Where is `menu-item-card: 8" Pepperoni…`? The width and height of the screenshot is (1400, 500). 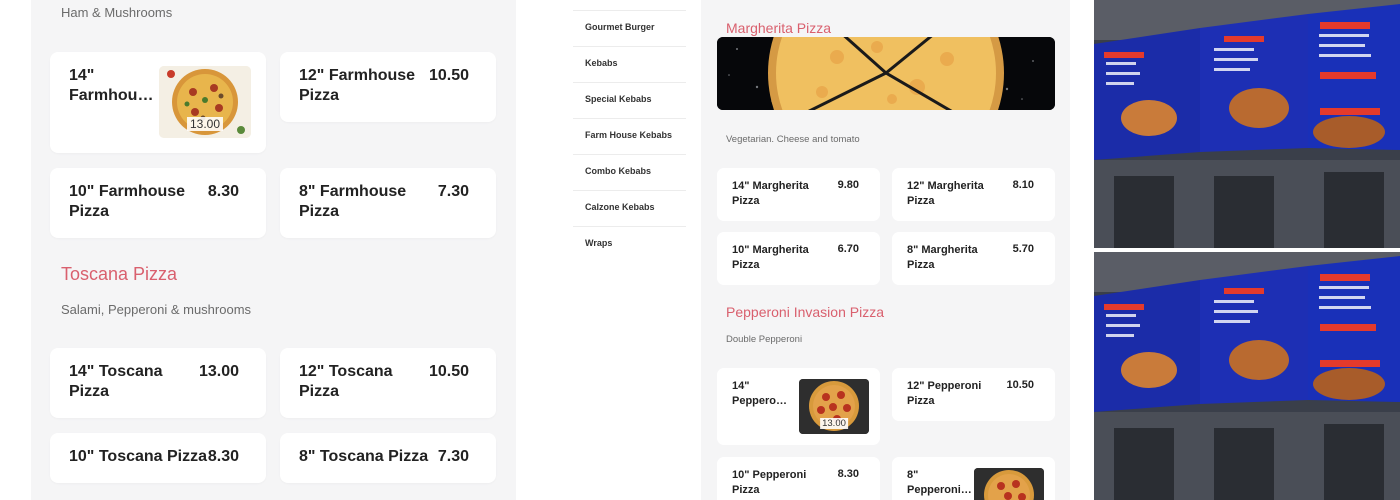 menu-item-card: 8" Pepperoni… is located at coordinates (973, 478).